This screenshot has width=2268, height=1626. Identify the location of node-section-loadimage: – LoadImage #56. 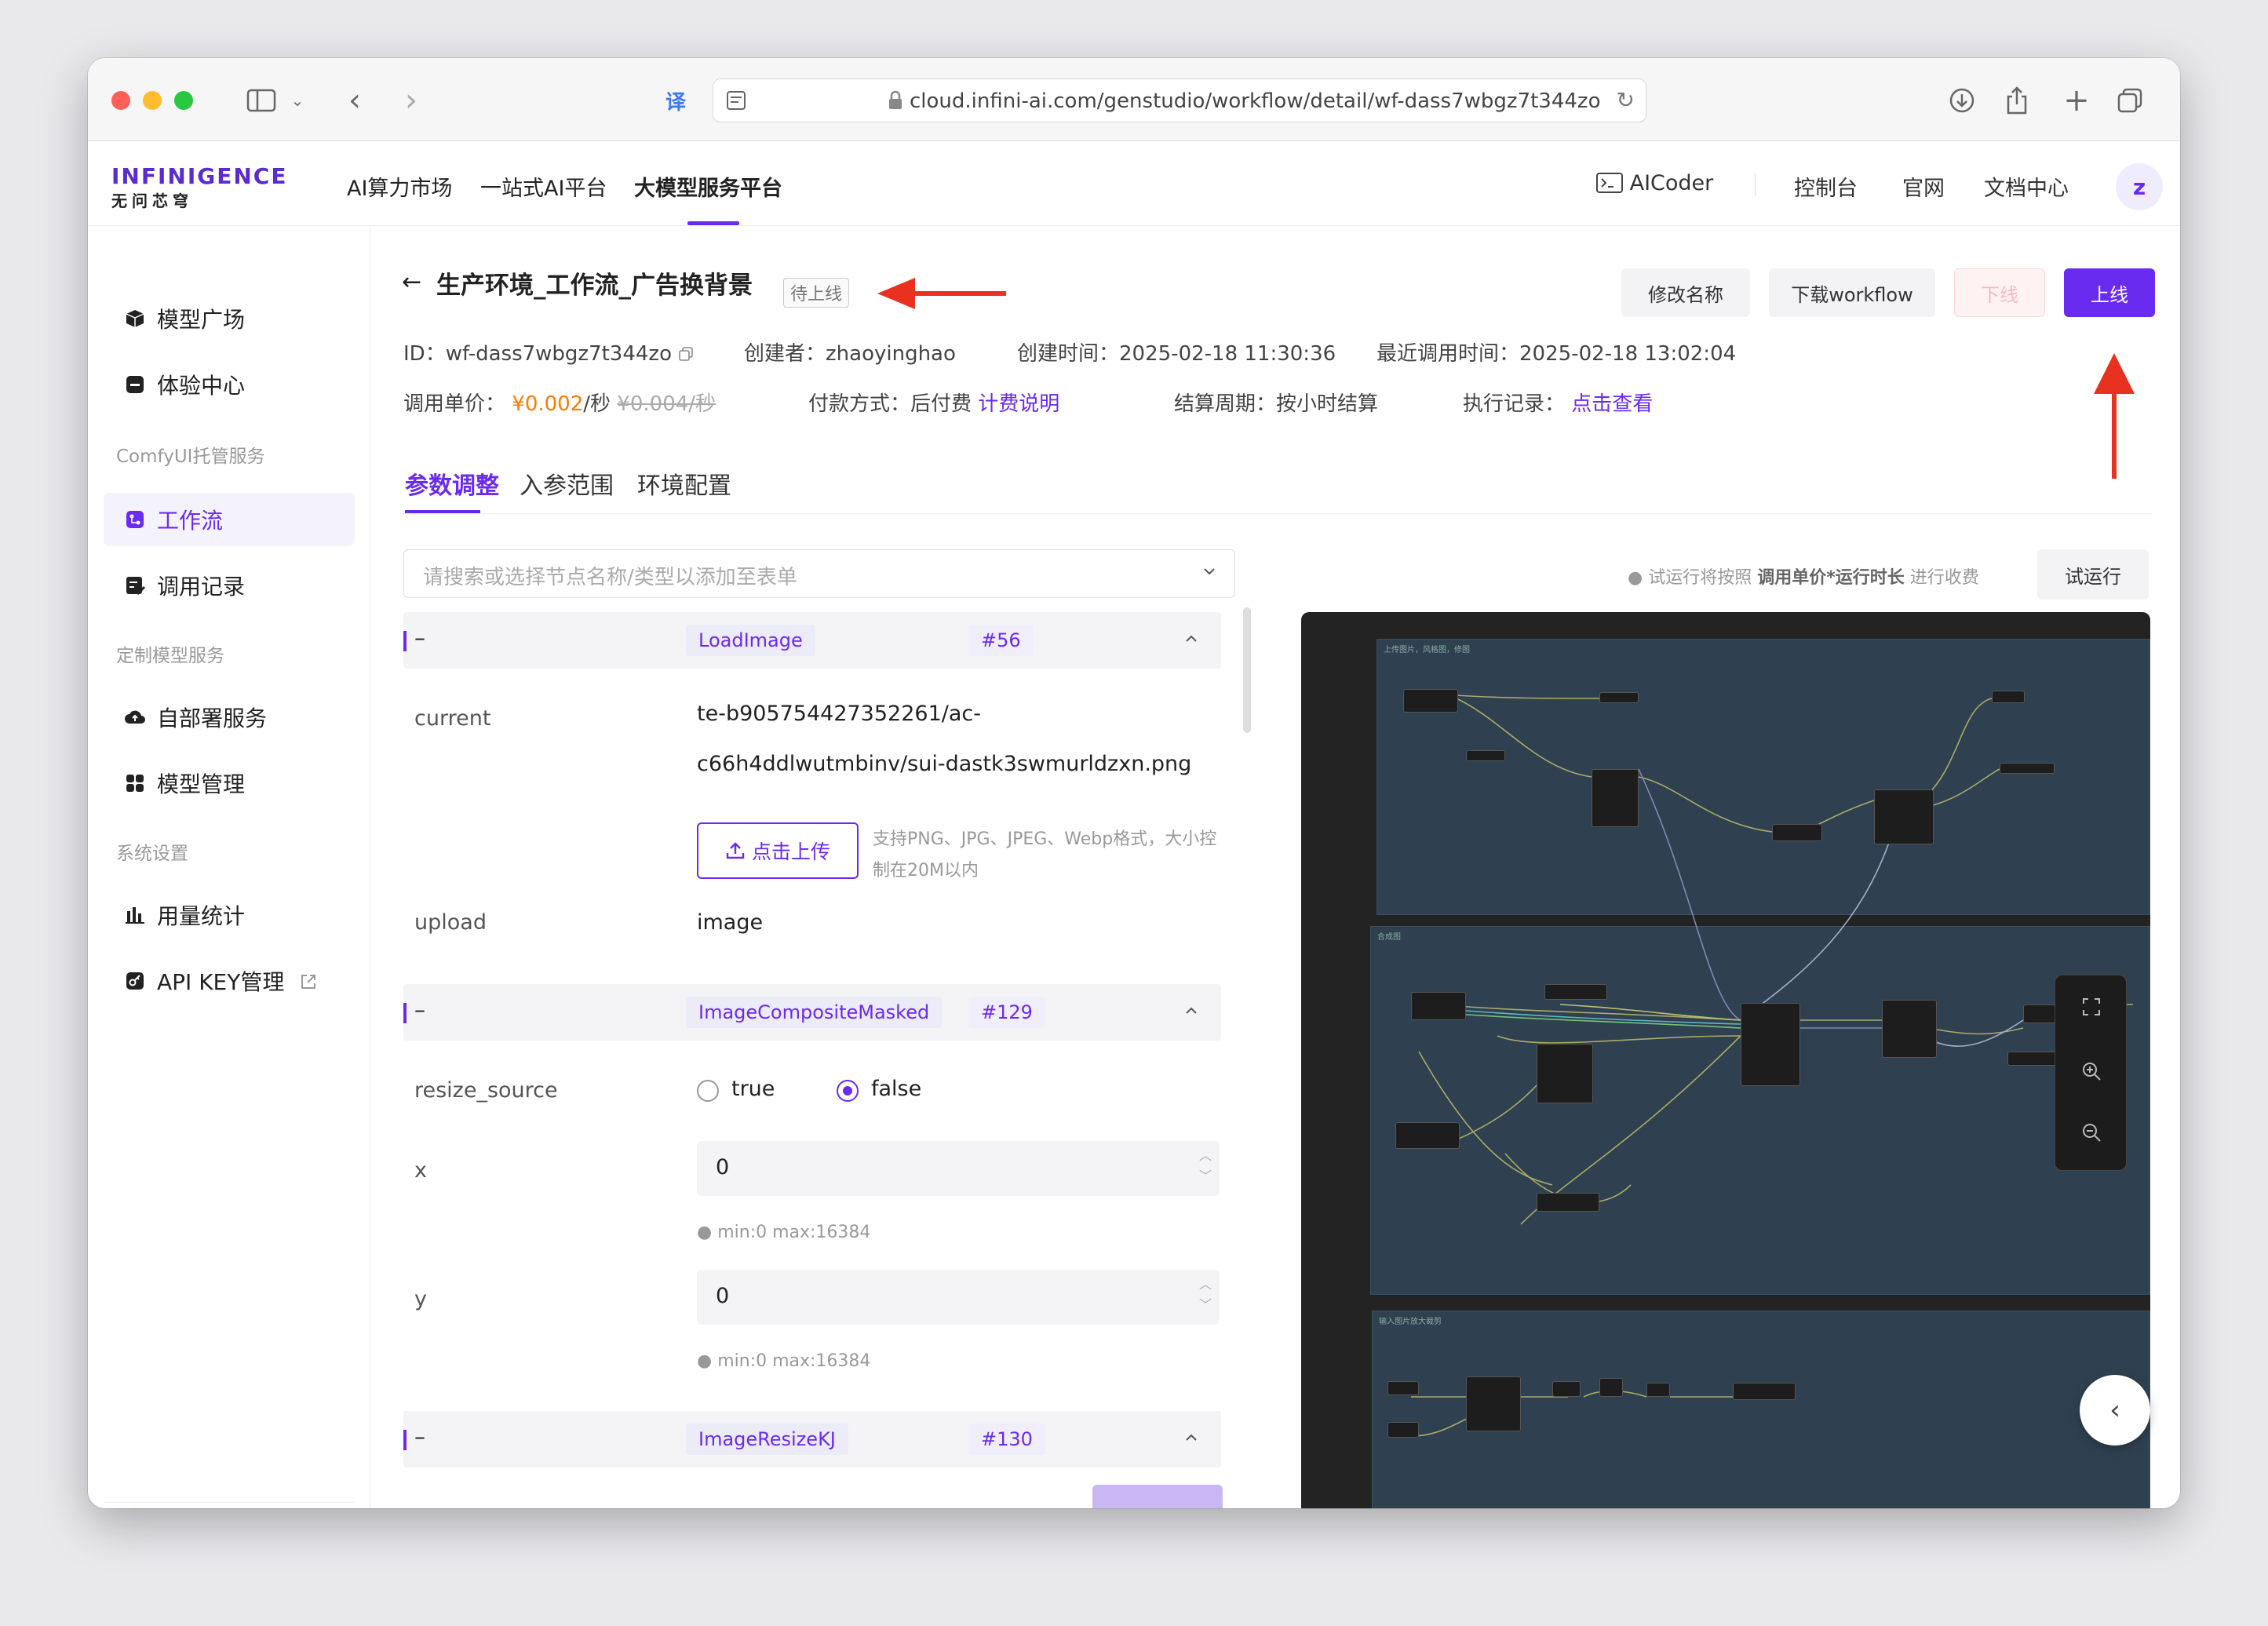
(812, 641).